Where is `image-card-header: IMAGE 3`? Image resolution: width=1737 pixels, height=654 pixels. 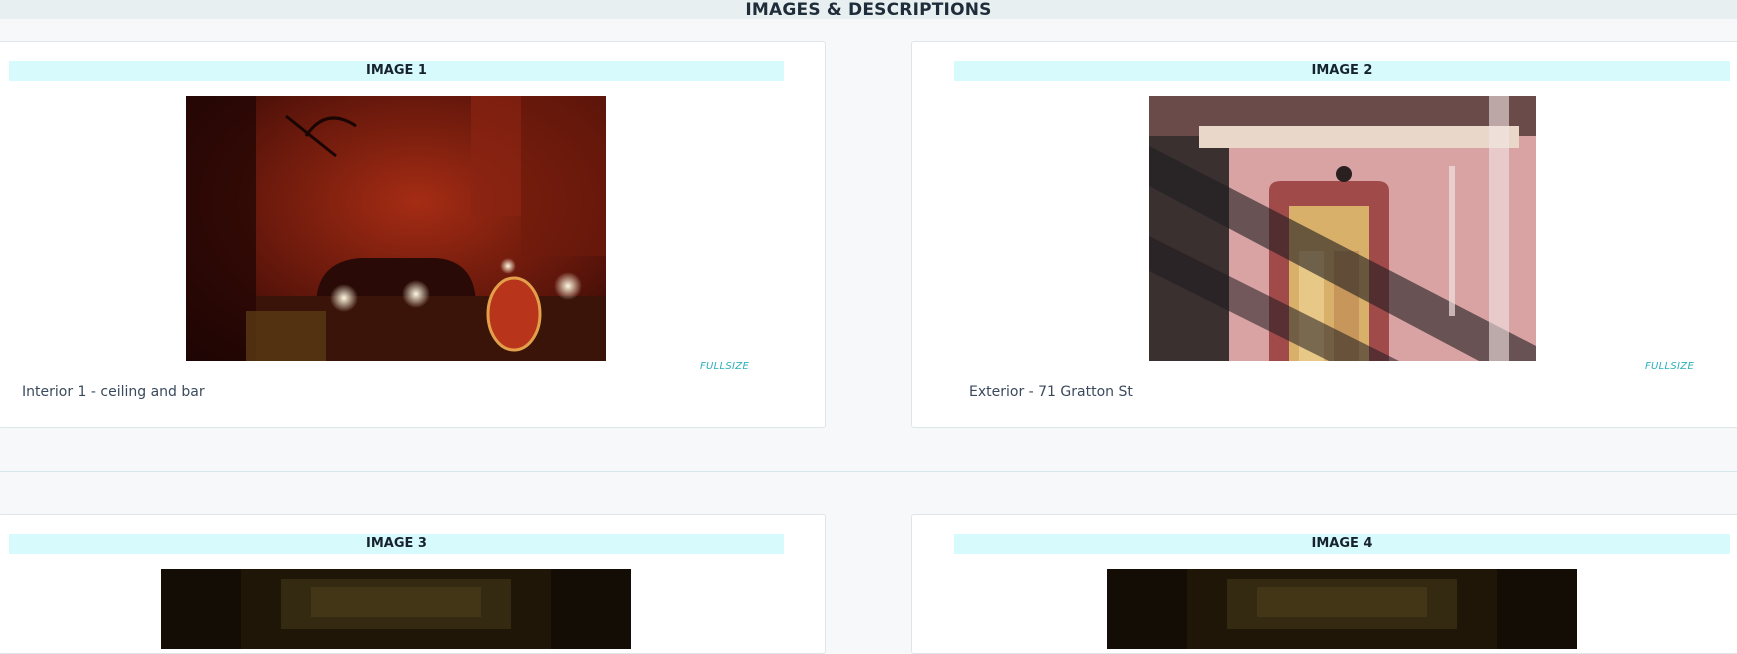 image-card-header: IMAGE 3 is located at coordinates (396, 544).